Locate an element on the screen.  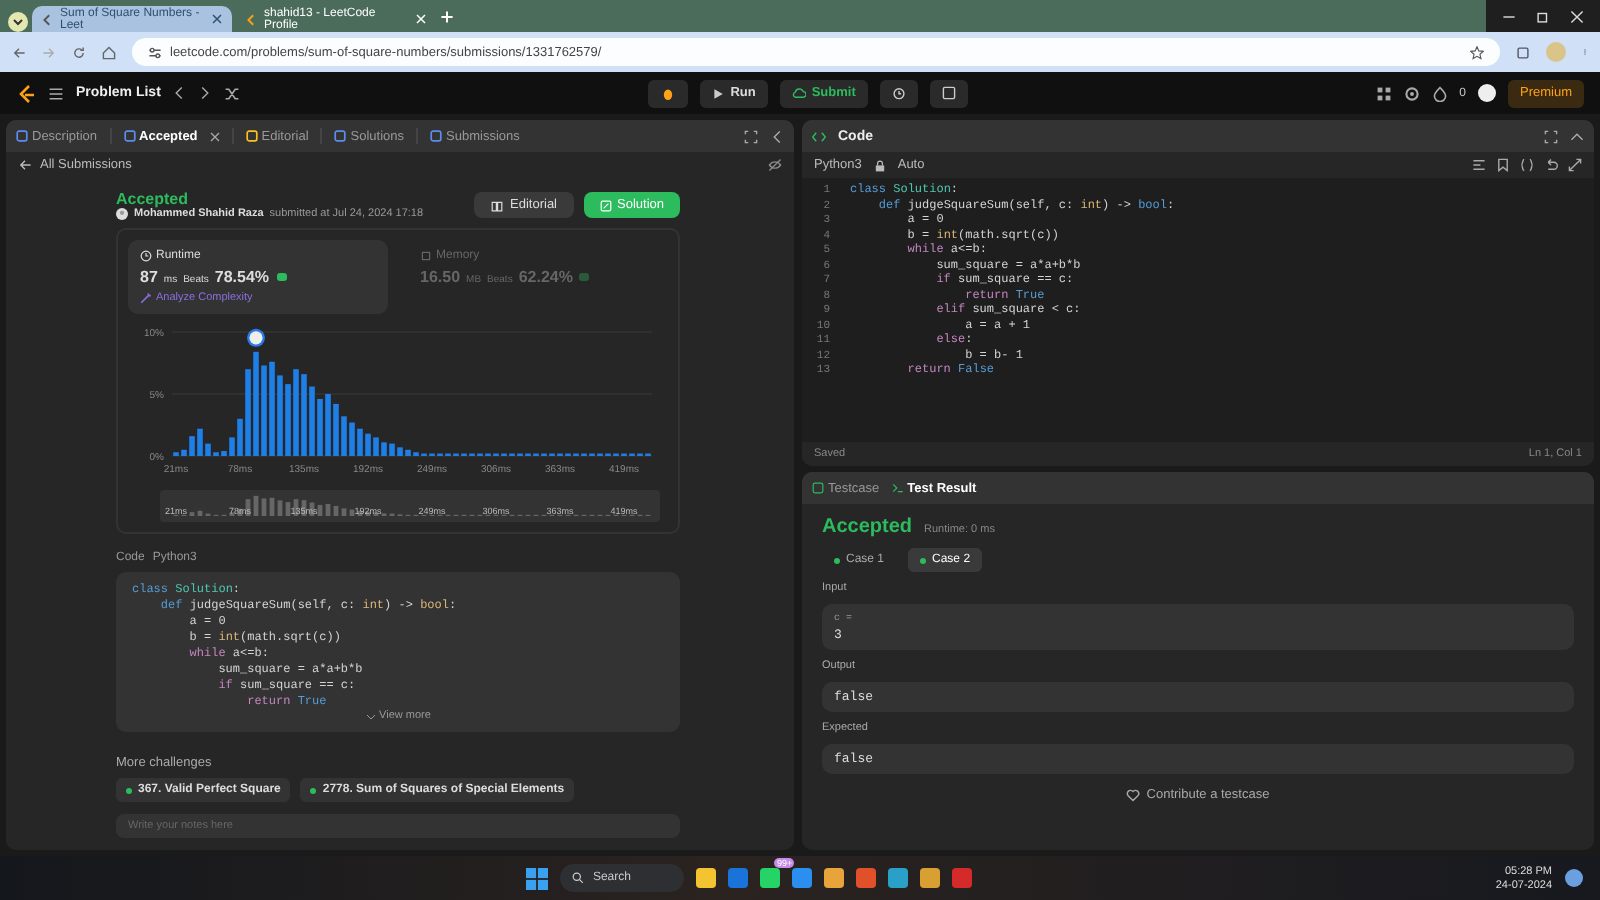
chat-app-icon is located at coordinates (770, 878).